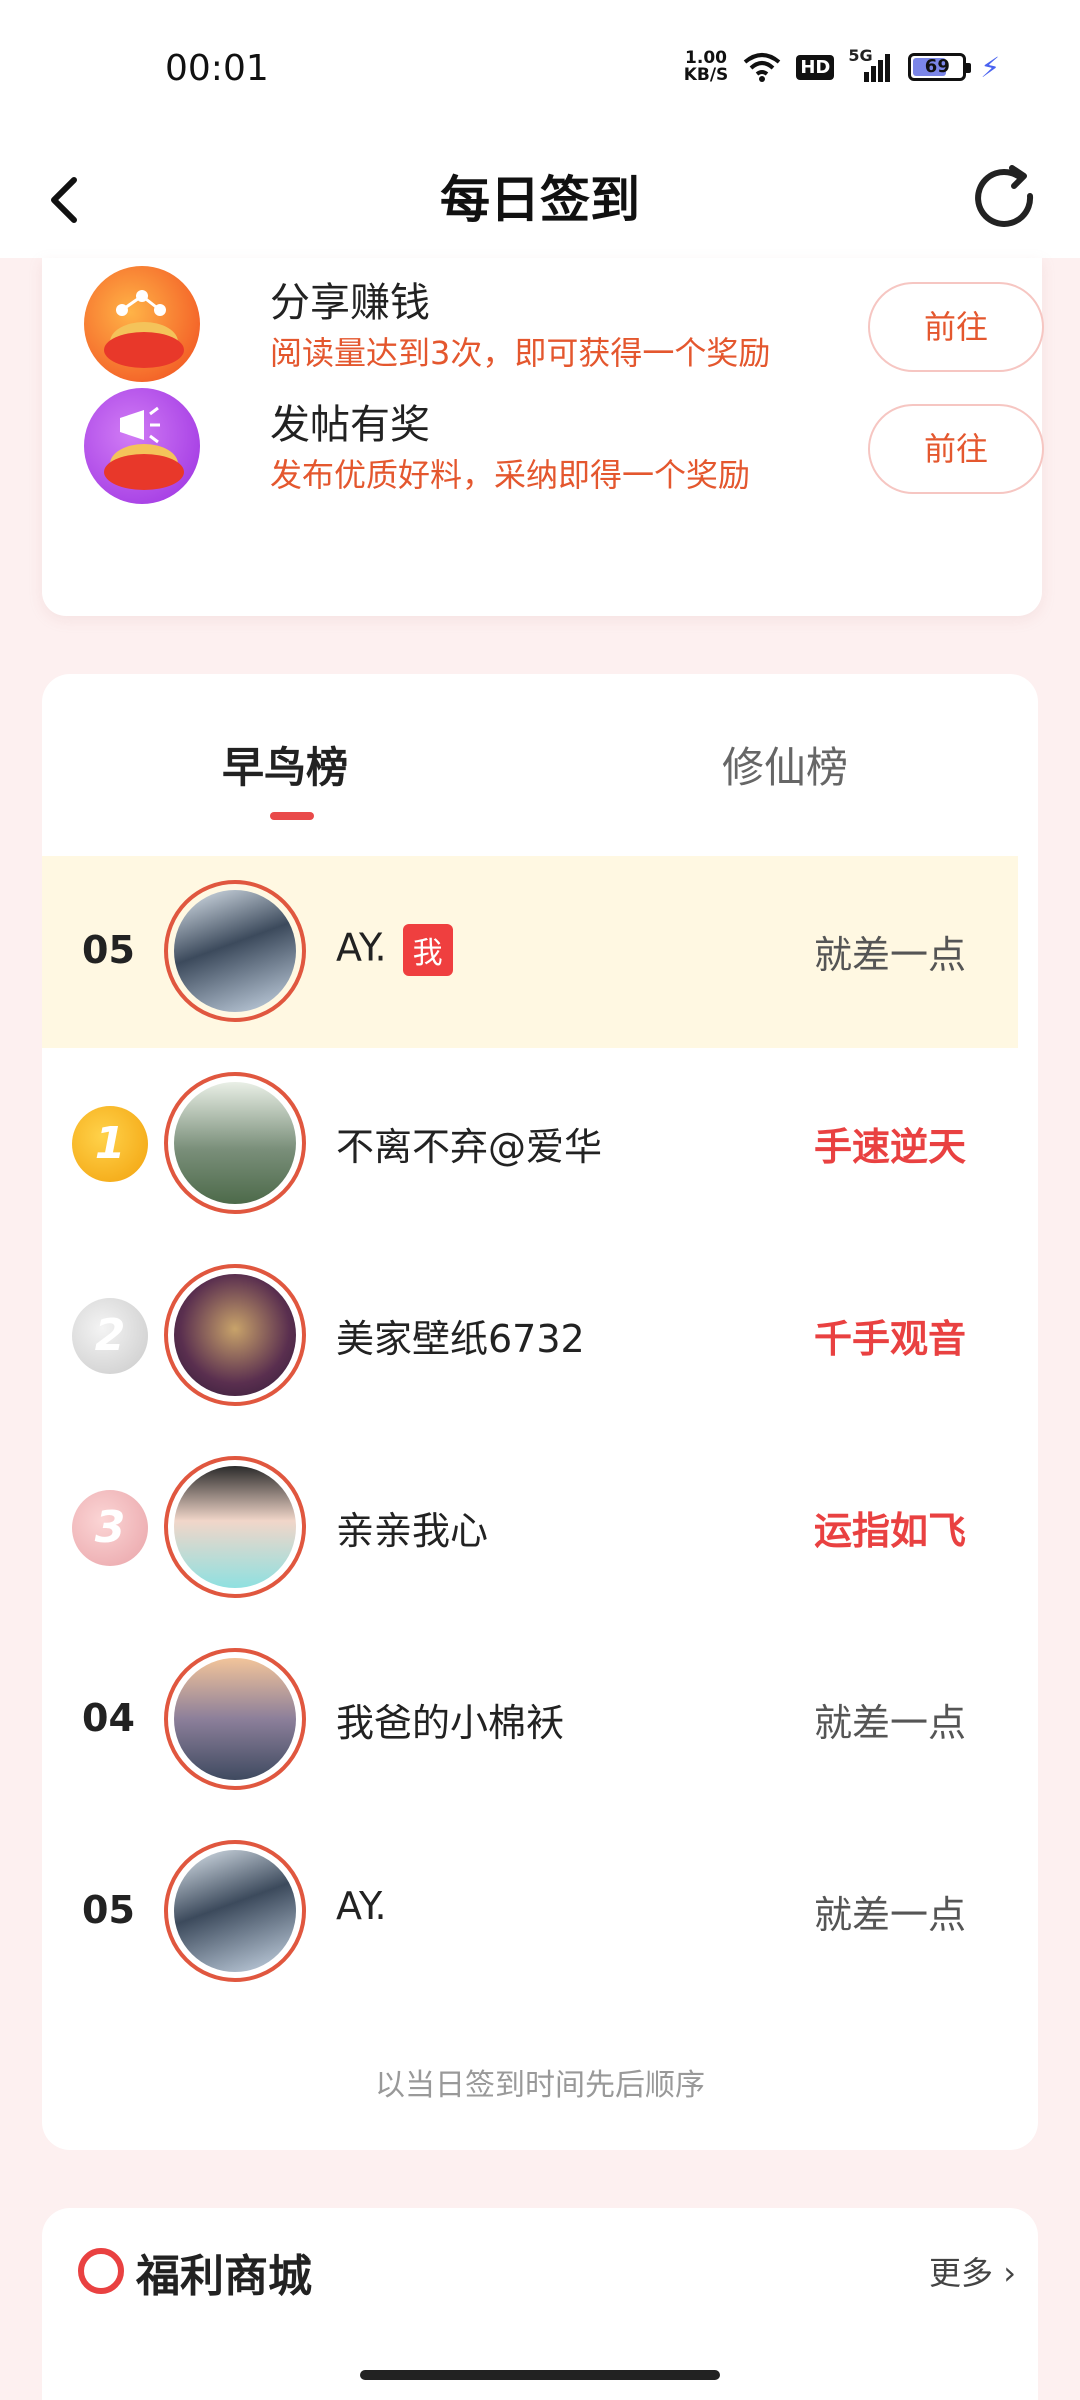 The image size is (1080, 2400). I want to click on hd-badge: HD, so click(815, 67).